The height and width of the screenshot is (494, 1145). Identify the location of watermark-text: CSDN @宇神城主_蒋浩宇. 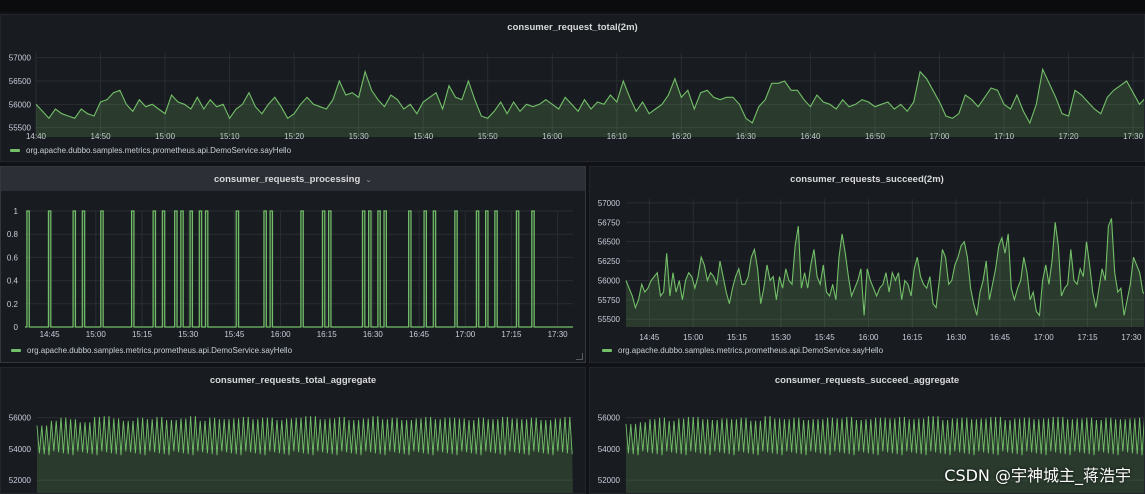
(1037, 475).